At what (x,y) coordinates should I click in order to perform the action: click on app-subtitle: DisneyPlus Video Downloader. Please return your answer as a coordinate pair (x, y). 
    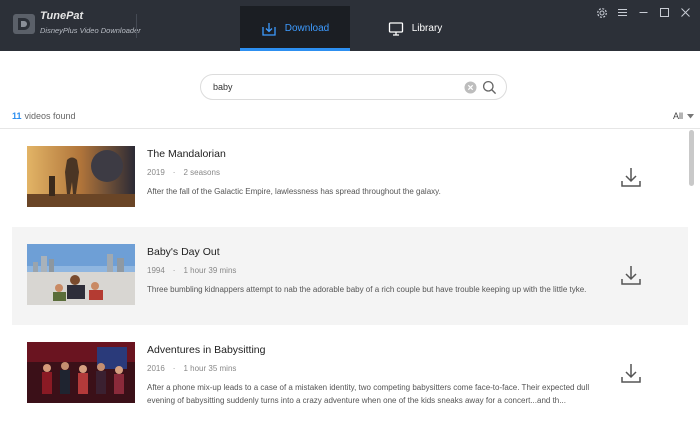
    Looking at the image, I should click on (90, 30).